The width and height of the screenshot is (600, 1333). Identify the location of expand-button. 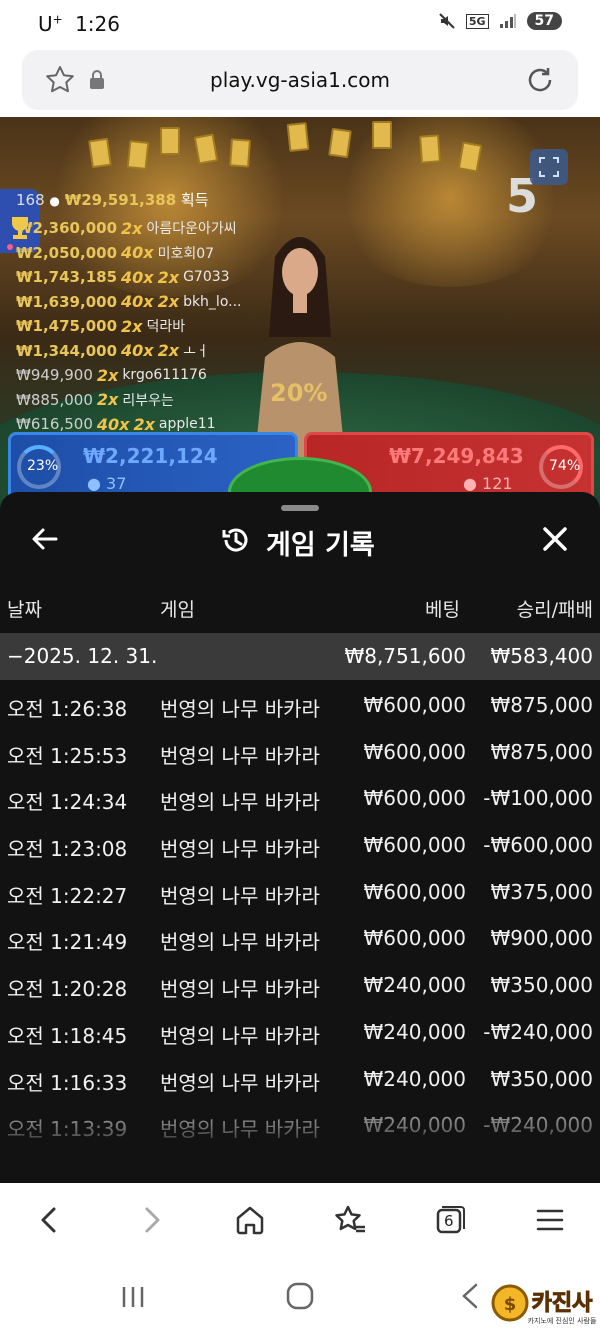
(549, 167).